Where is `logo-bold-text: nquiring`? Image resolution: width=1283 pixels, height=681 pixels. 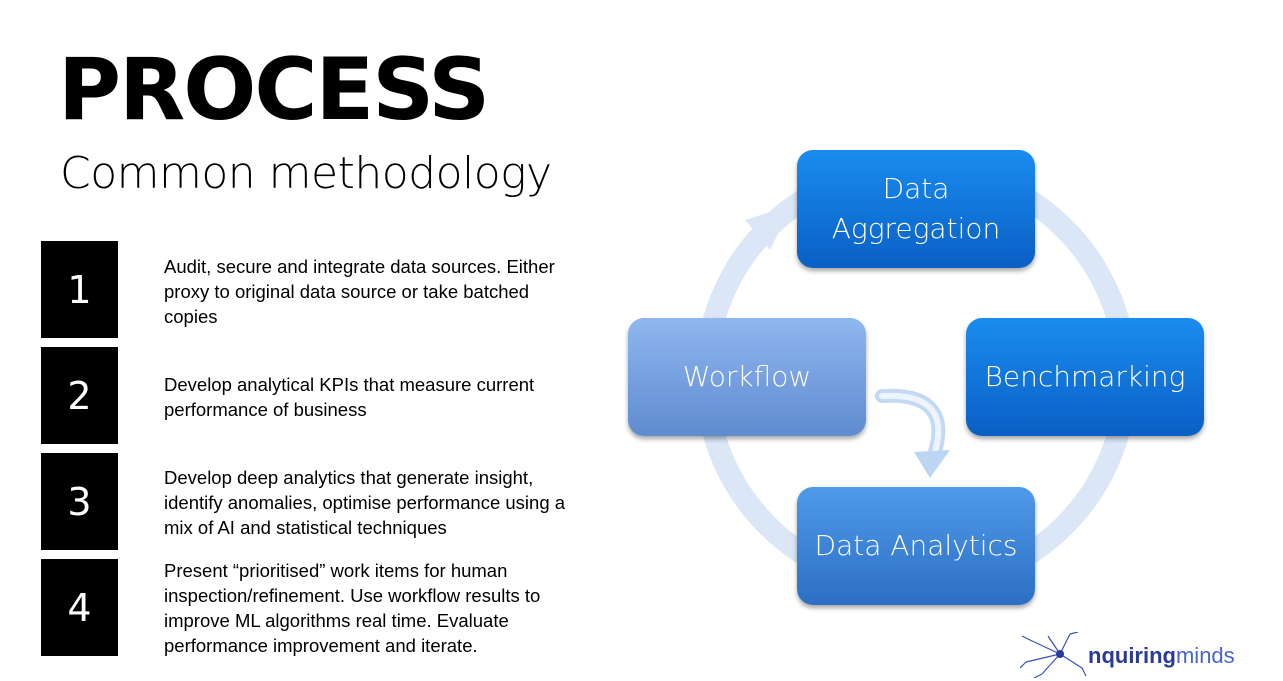 logo-bold-text: nquiring is located at coordinates (1132, 655).